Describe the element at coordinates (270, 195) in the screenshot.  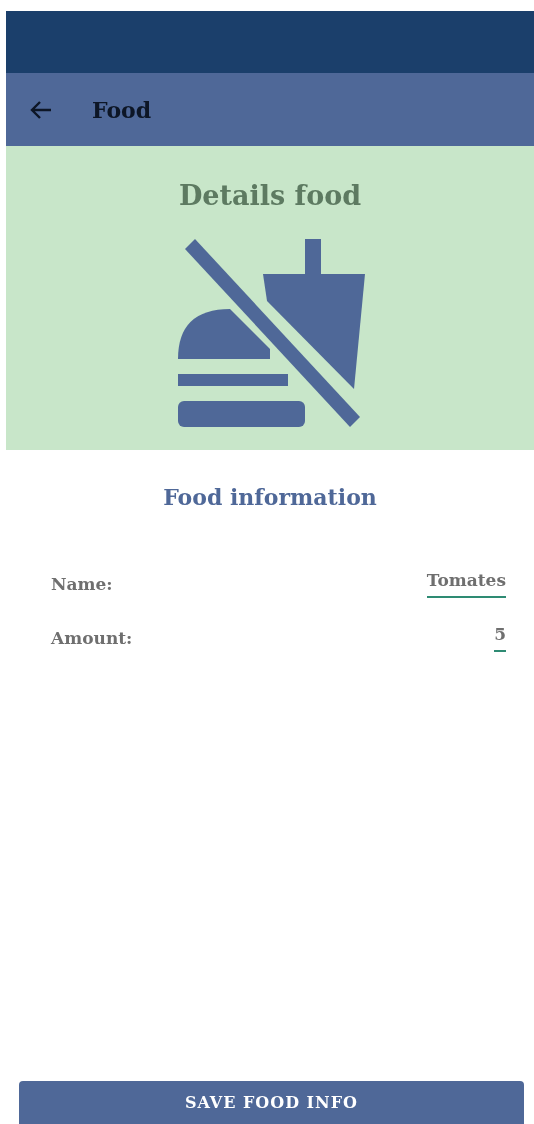
I see `header-title: Details food` at that location.